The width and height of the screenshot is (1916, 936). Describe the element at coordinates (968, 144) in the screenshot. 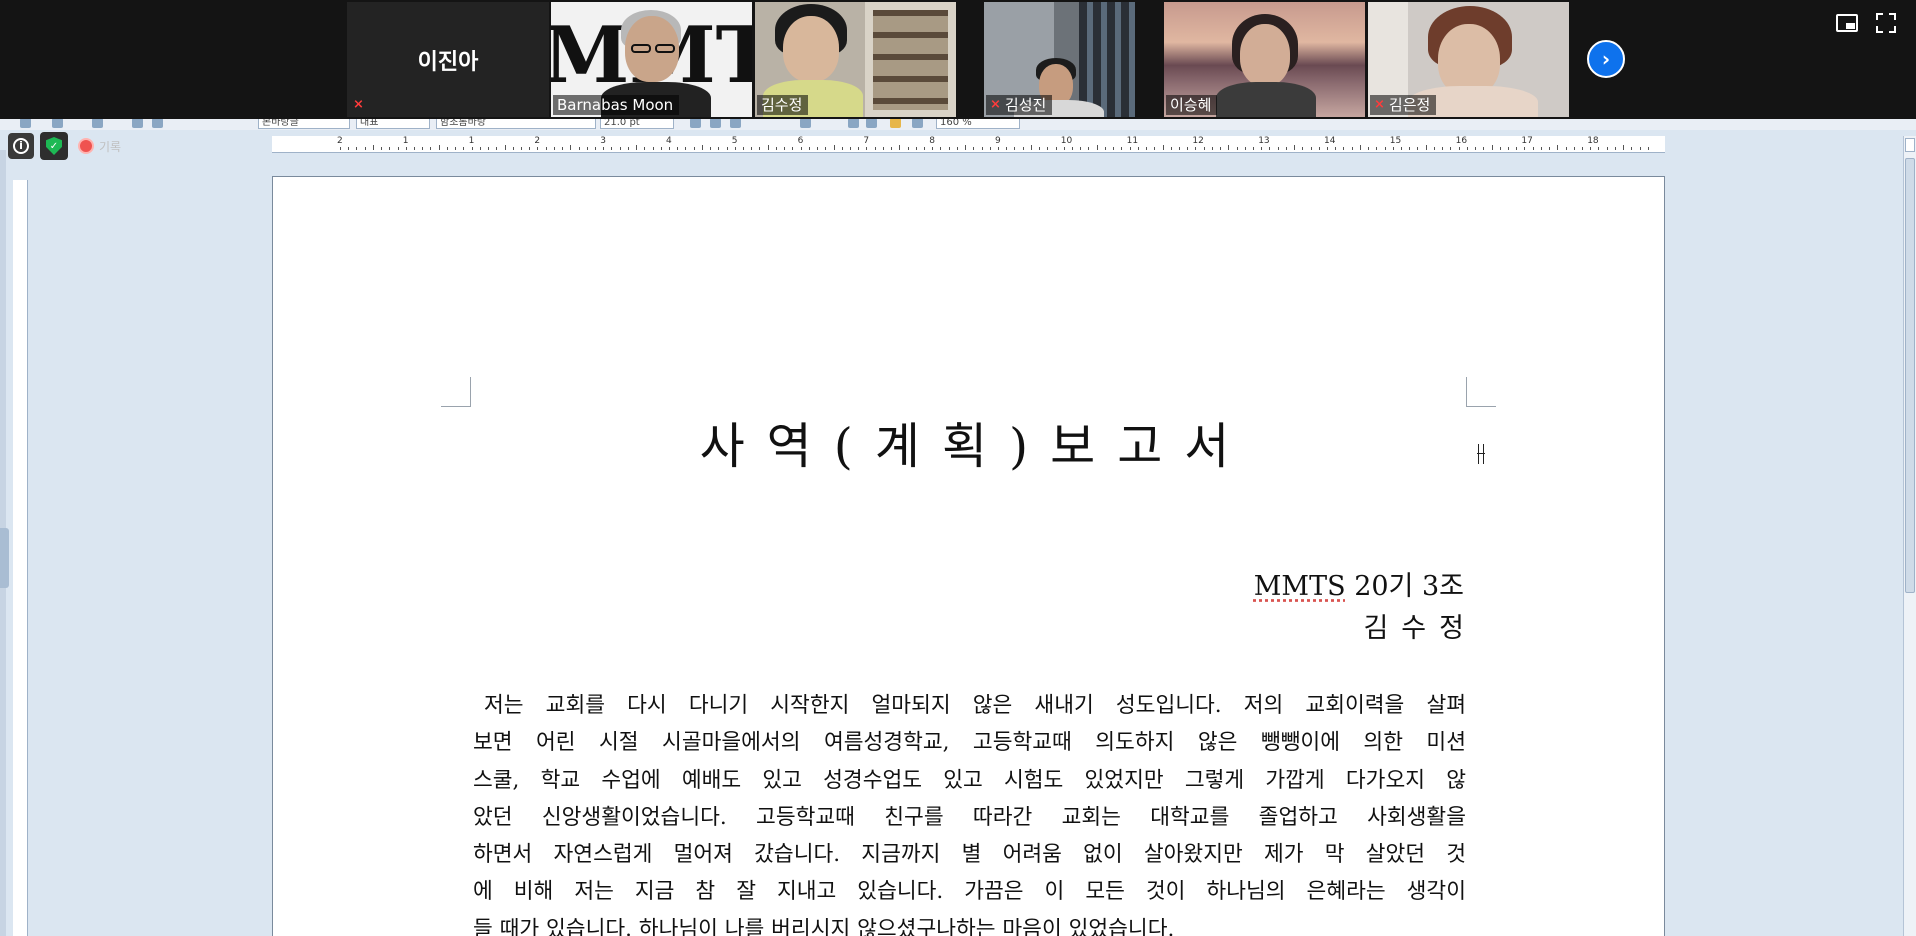

I see `horizontal-ruler: 2 1 1 2 3 4 5 6 7 8 9 10 11 12 13 14 15 16 17 18` at that location.